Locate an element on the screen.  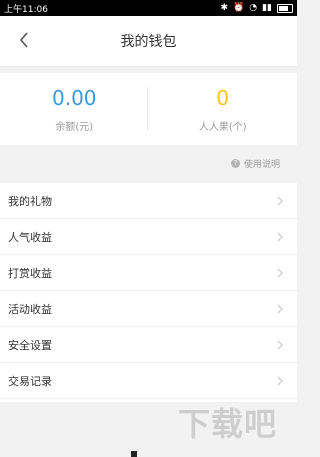
status-time: 上午11:06 is located at coordinates (26, 9).